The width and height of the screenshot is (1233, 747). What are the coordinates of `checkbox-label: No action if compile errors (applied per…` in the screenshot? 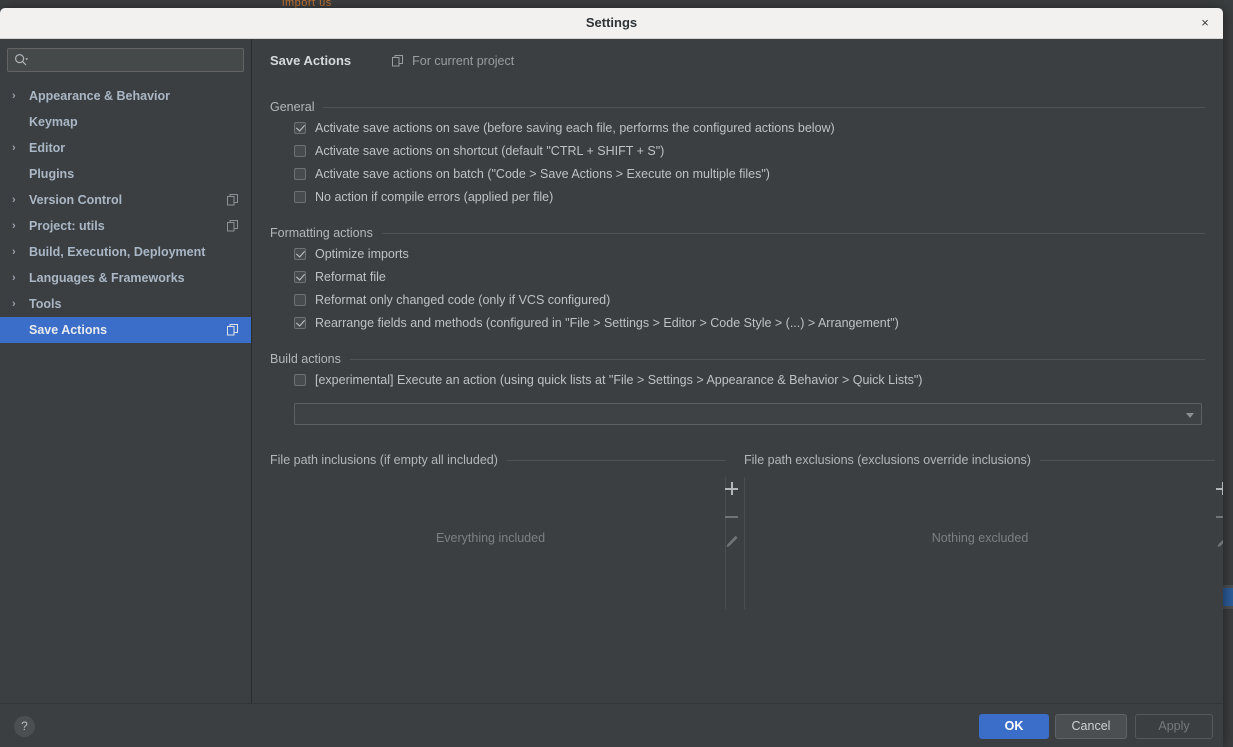 It's located at (434, 197).